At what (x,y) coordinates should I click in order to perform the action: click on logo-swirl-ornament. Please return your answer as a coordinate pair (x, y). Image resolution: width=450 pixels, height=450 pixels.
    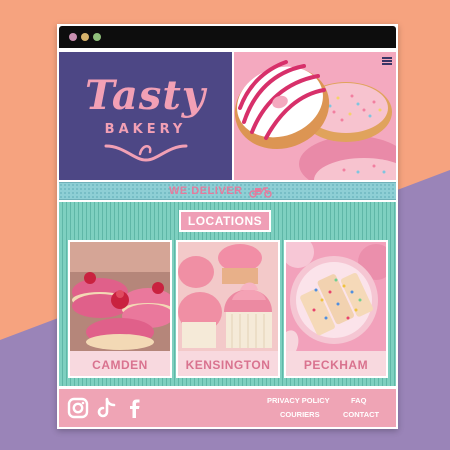
    Looking at the image, I should click on (146, 153).